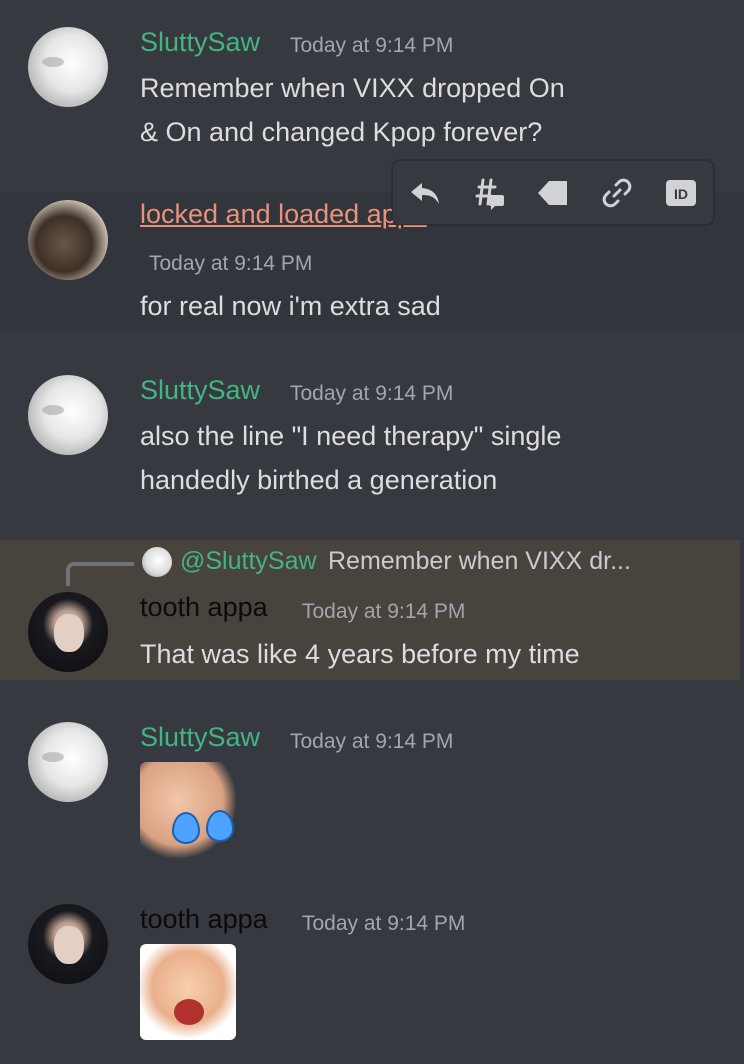 This screenshot has width=744, height=1064. I want to click on username: locked and loaded appa, so click(283, 214).